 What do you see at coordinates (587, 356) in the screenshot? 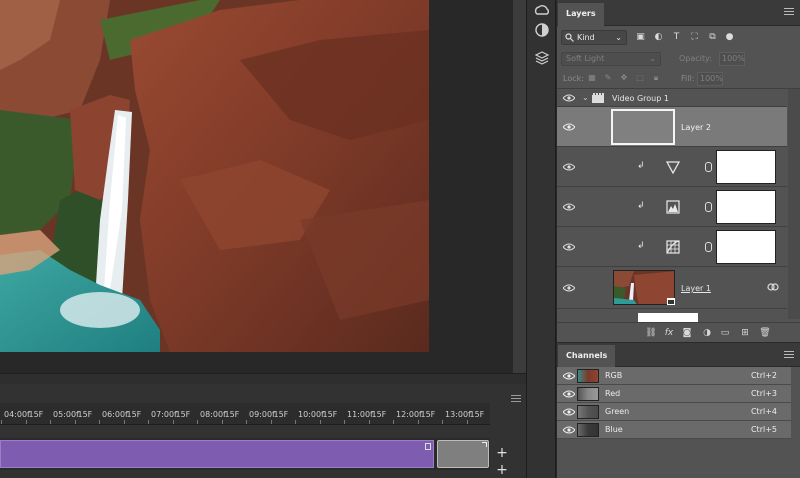
I see `tab-channels: Channels` at bounding box center [587, 356].